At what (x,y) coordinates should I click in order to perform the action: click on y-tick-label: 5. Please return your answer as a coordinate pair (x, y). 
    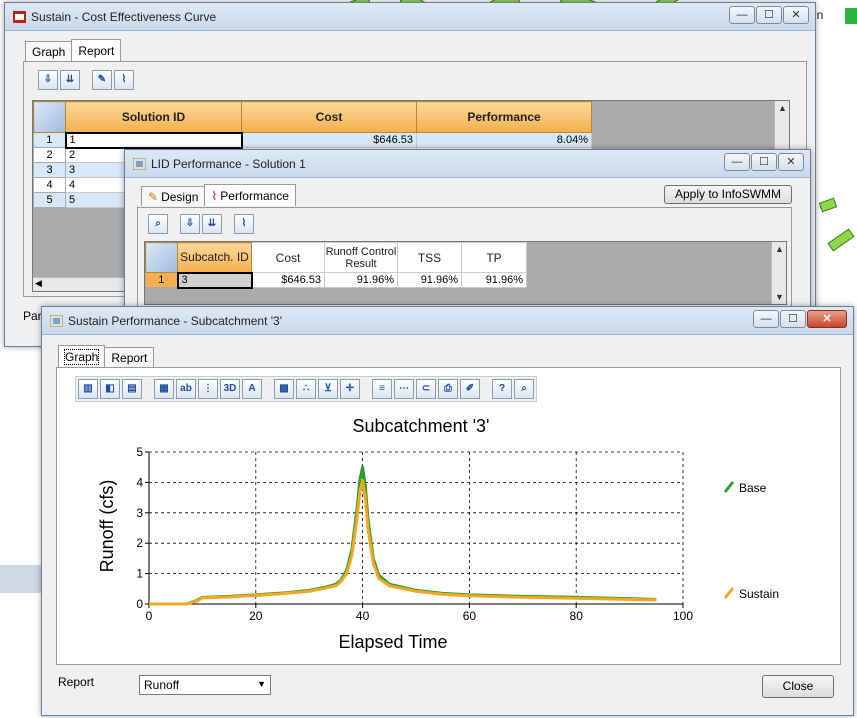
    Looking at the image, I should click on (139, 452).